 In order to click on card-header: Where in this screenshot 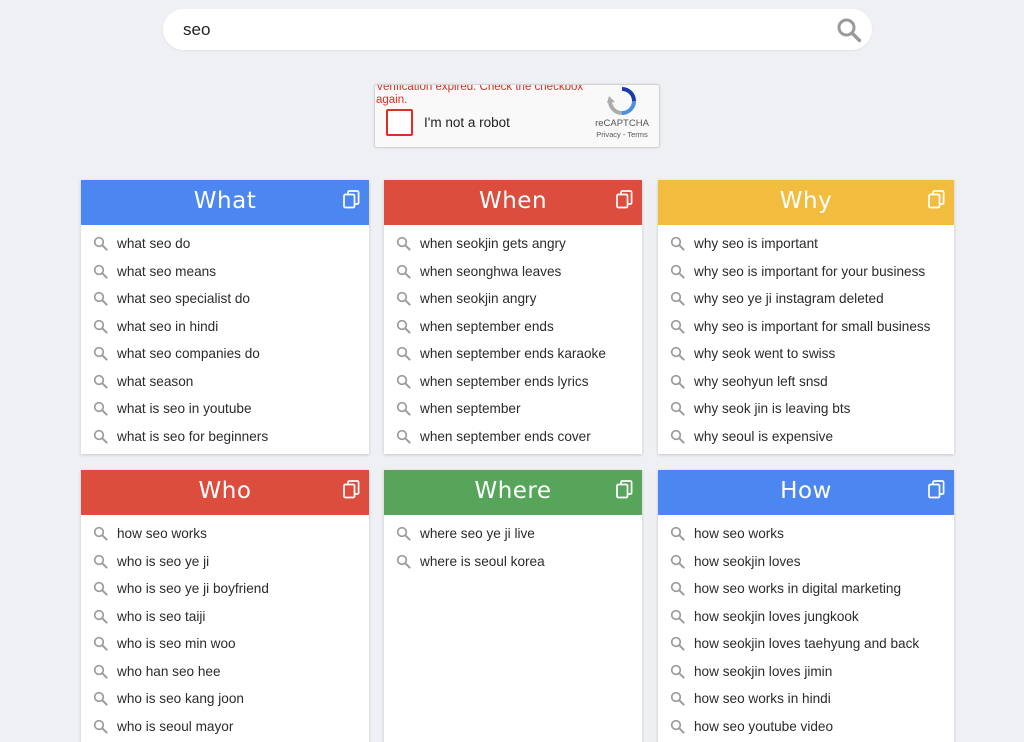, I will do `click(513, 492)`.